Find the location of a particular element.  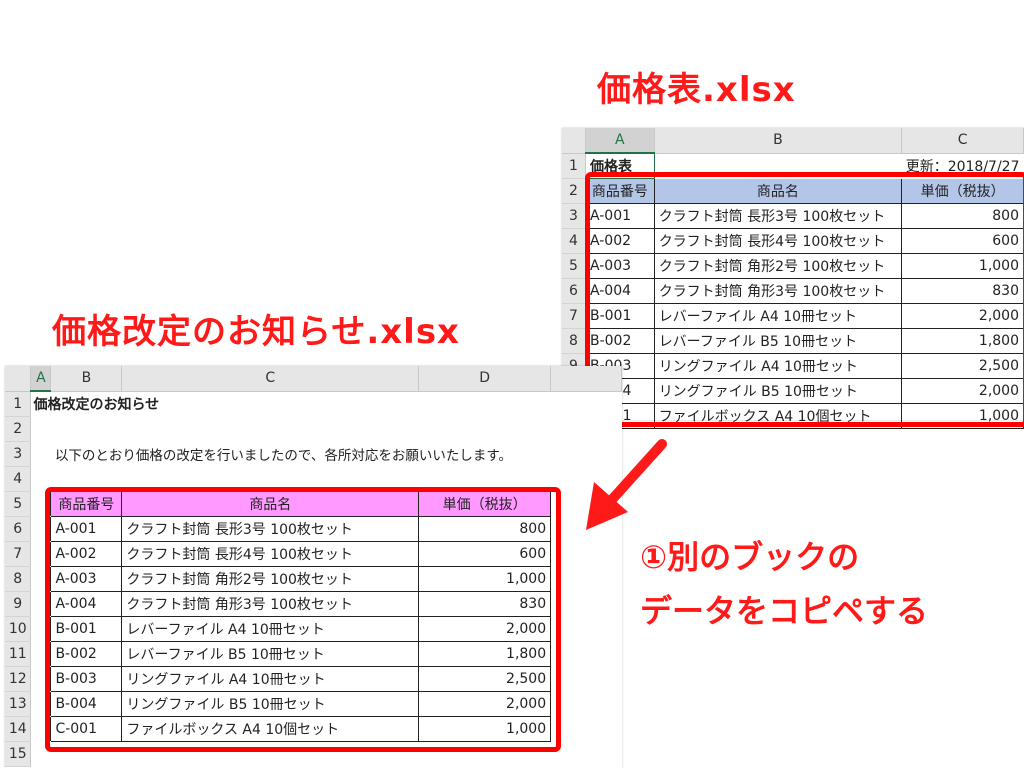

product-name-cell: レバーファイル B5 10冊セット is located at coordinates (778, 341).